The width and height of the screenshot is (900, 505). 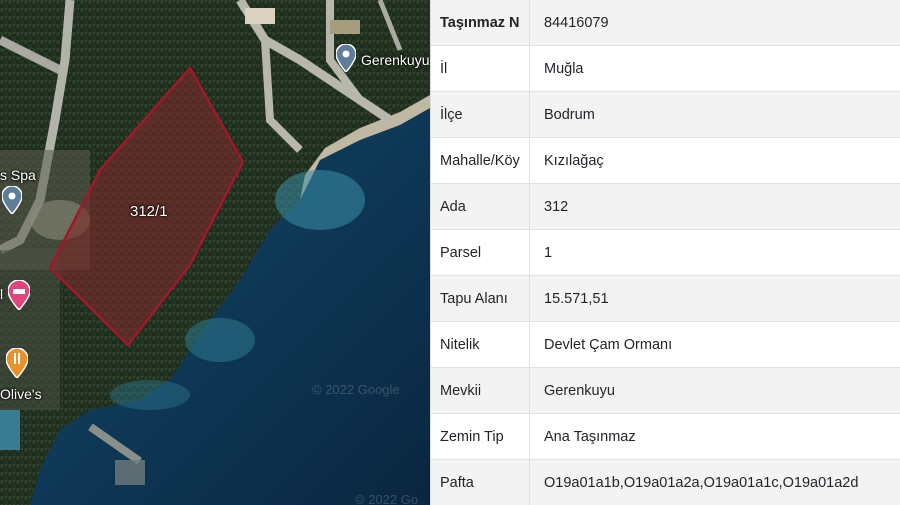 What do you see at coordinates (474, 299) in the screenshot?
I see `row-key: Tapu Alanı` at bounding box center [474, 299].